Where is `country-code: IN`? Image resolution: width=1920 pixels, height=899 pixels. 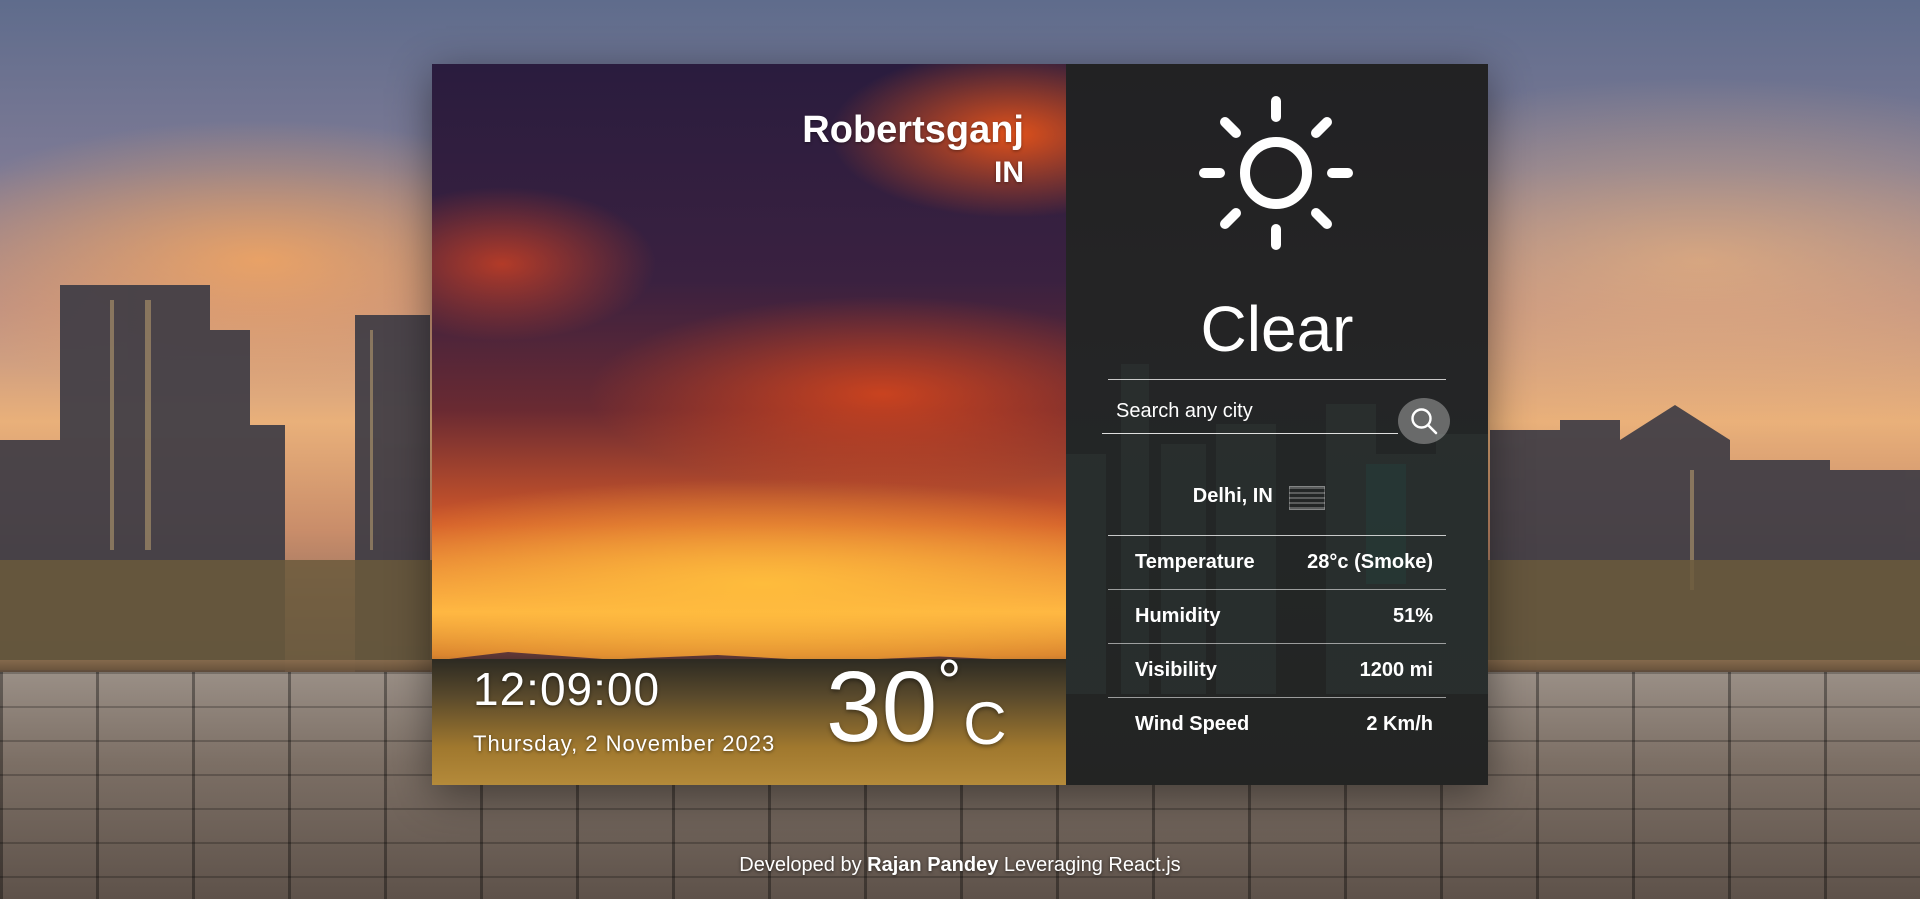 country-code: IN is located at coordinates (1009, 172).